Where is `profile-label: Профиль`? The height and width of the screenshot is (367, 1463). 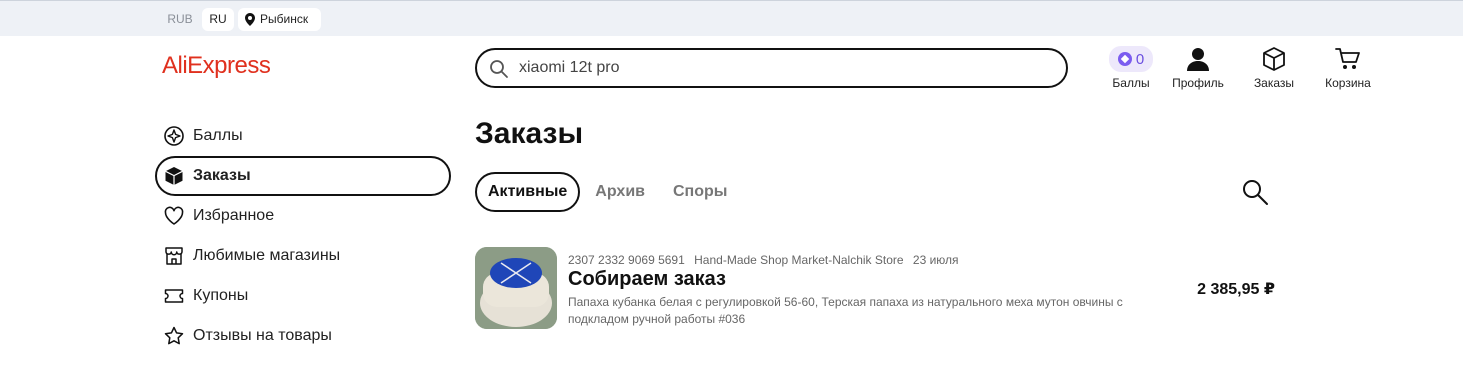
profile-label: Профиль is located at coordinates (1198, 83).